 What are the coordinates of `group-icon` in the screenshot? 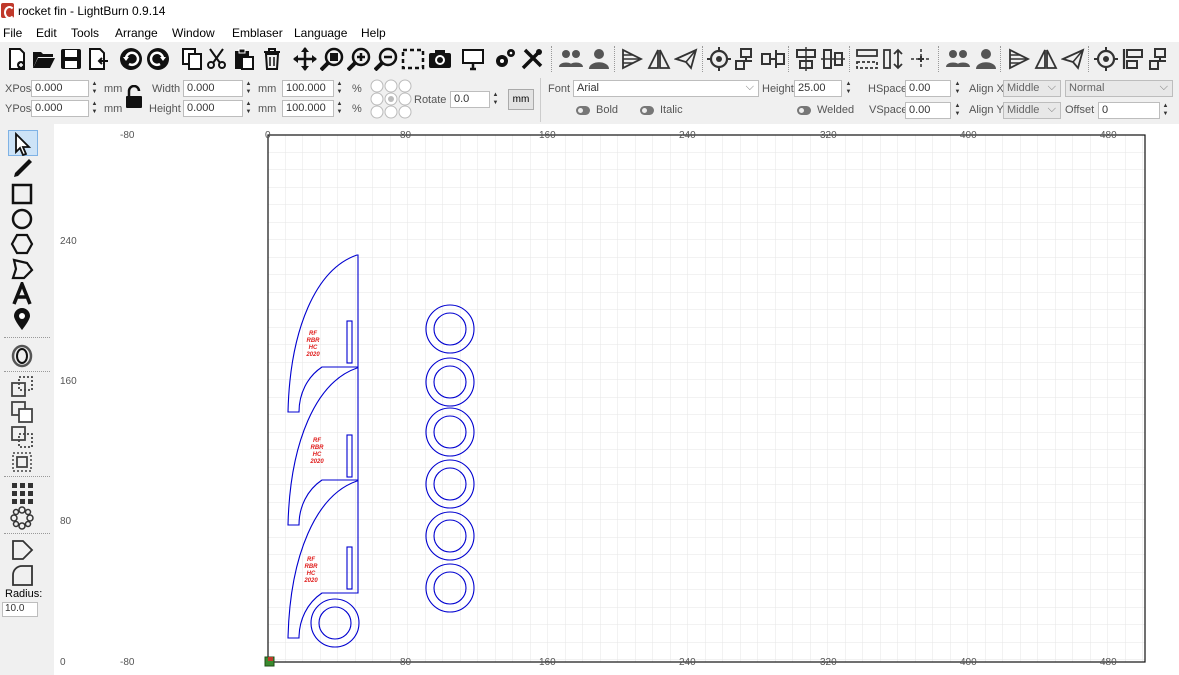 It's located at (571, 59).